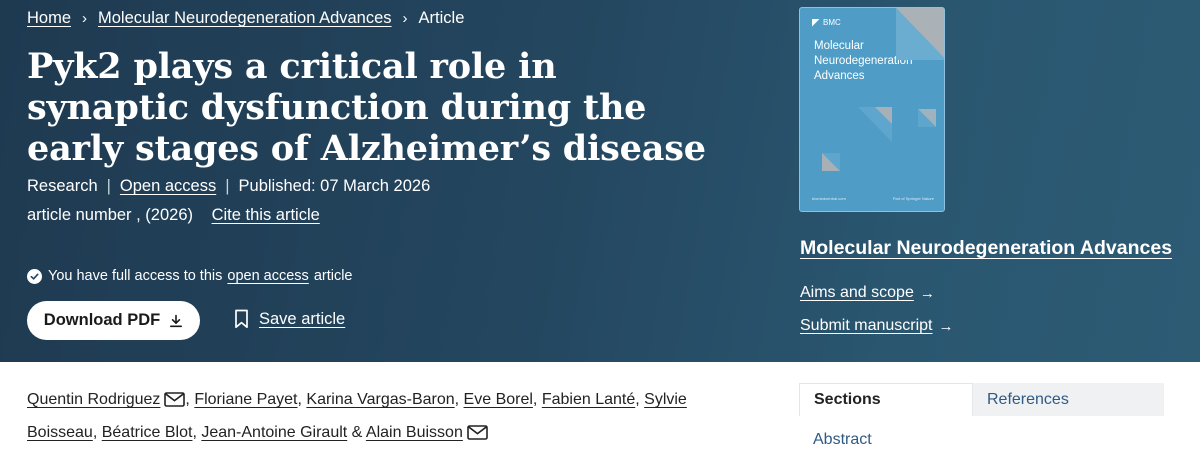 This screenshot has width=1200, height=451. Describe the element at coordinates (883, 89) in the screenshot. I see `cover-pattern` at that location.